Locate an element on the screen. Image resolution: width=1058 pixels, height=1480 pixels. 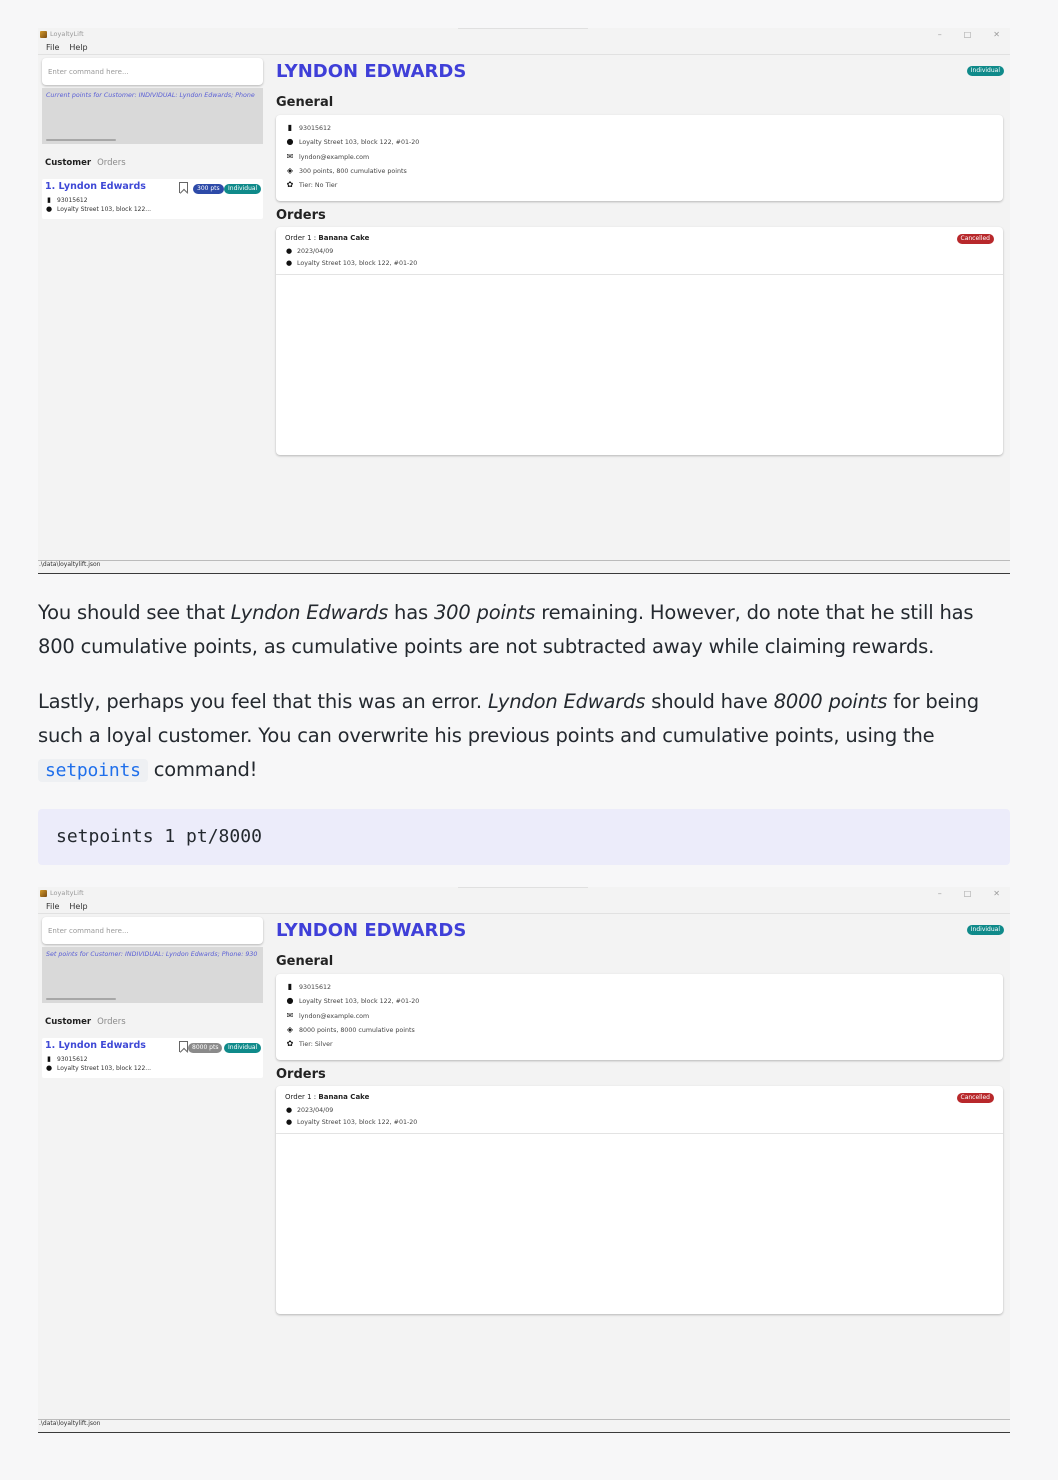
order-label: Order 1 : is located at coordinates (302, 1097).